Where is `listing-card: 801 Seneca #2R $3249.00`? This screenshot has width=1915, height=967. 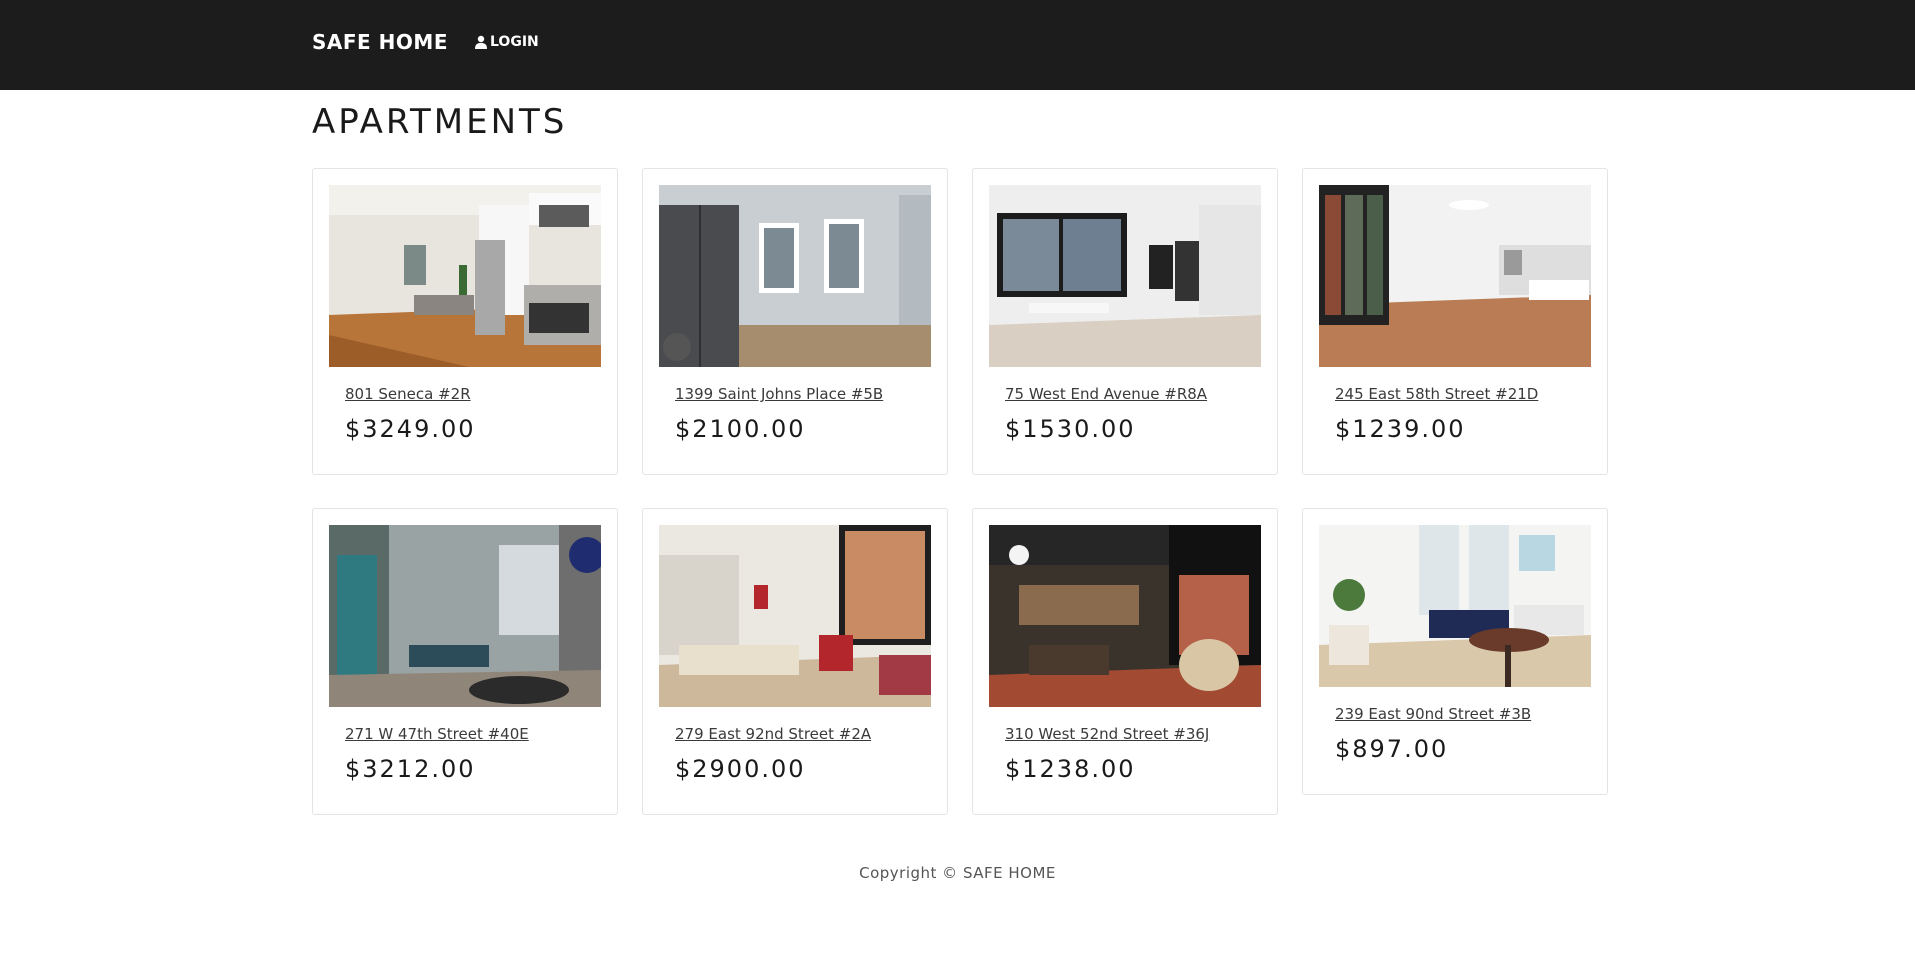 listing-card: 801 Seneca #2R $3249.00 is located at coordinates (465, 321).